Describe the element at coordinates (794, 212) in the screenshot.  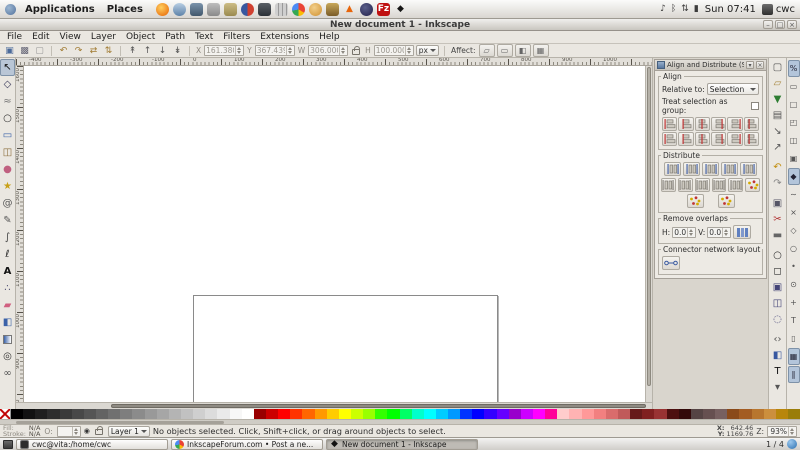
I see `snap-path-intersections-toggle: ×` at that location.